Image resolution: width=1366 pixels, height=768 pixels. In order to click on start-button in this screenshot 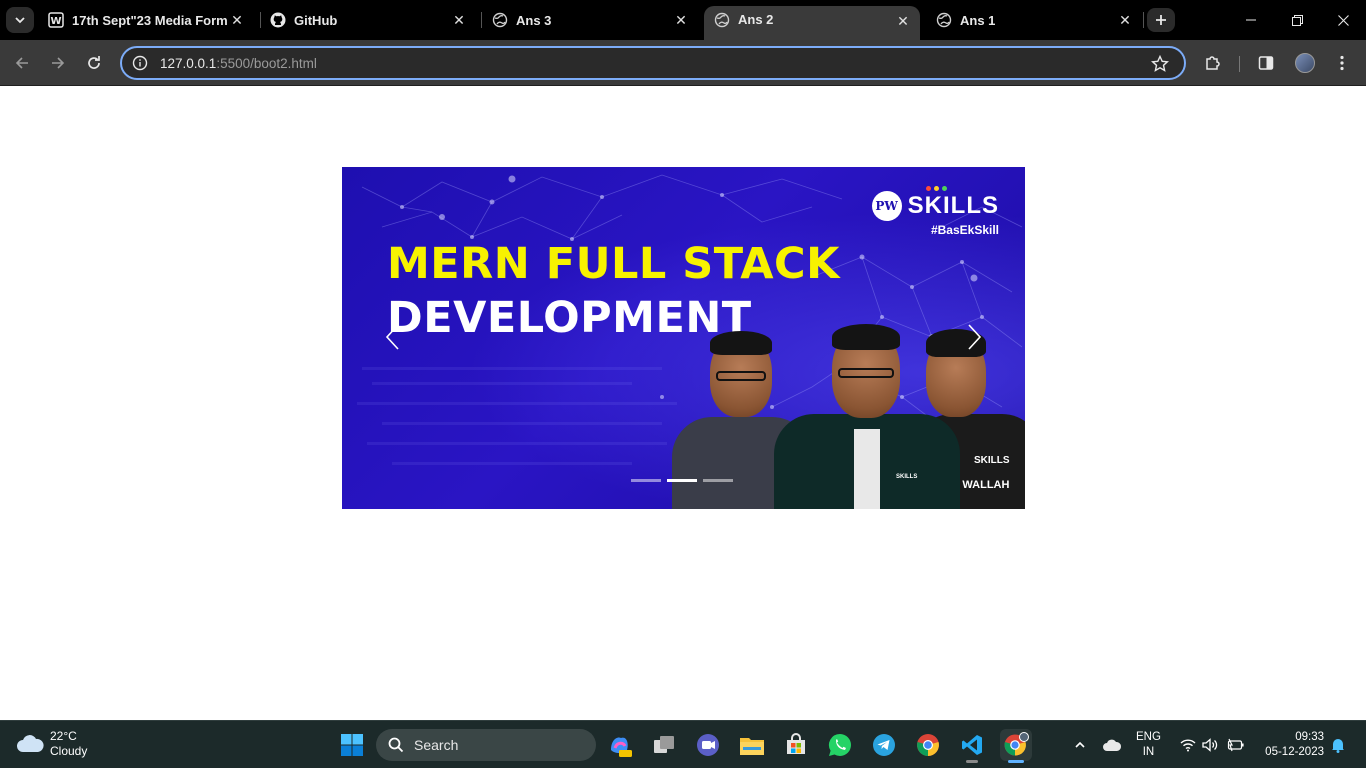, I will do `click(352, 745)`.